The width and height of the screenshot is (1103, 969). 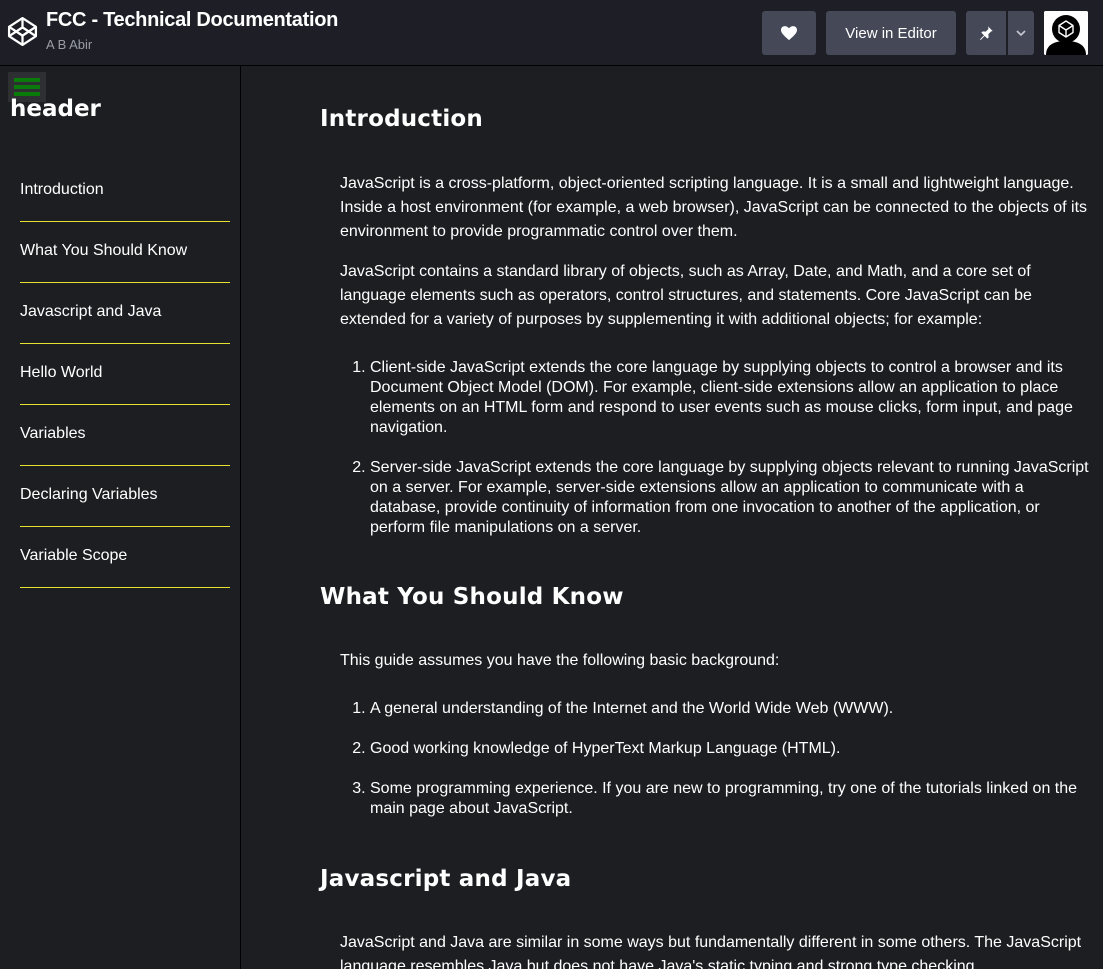 What do you see at coordinates (69, 44) in the screenshot?
I see `pen-author: A B Abir` at bounding box center [69, 44].